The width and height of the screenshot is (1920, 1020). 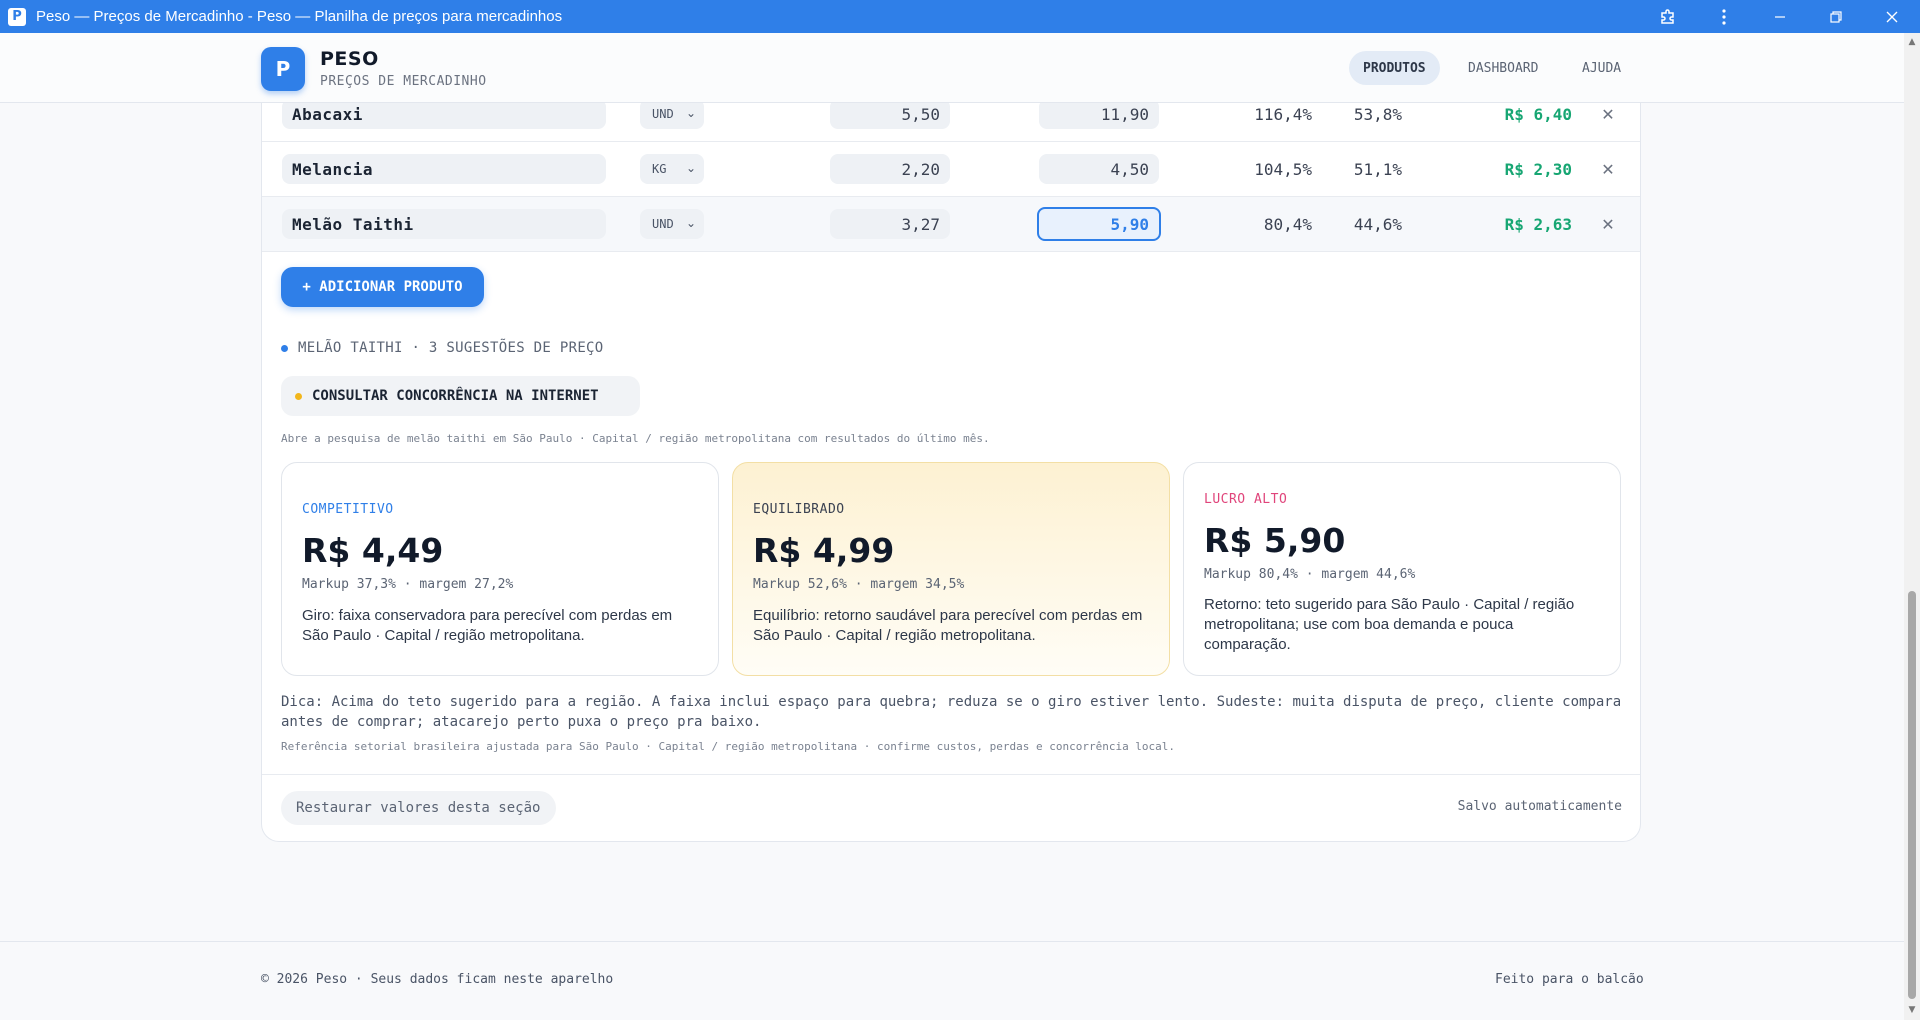 What do you see at coordinates (1099, 169) in the screenshot?
I see `price-input: 4,50` at bounding box center [1099, 169].